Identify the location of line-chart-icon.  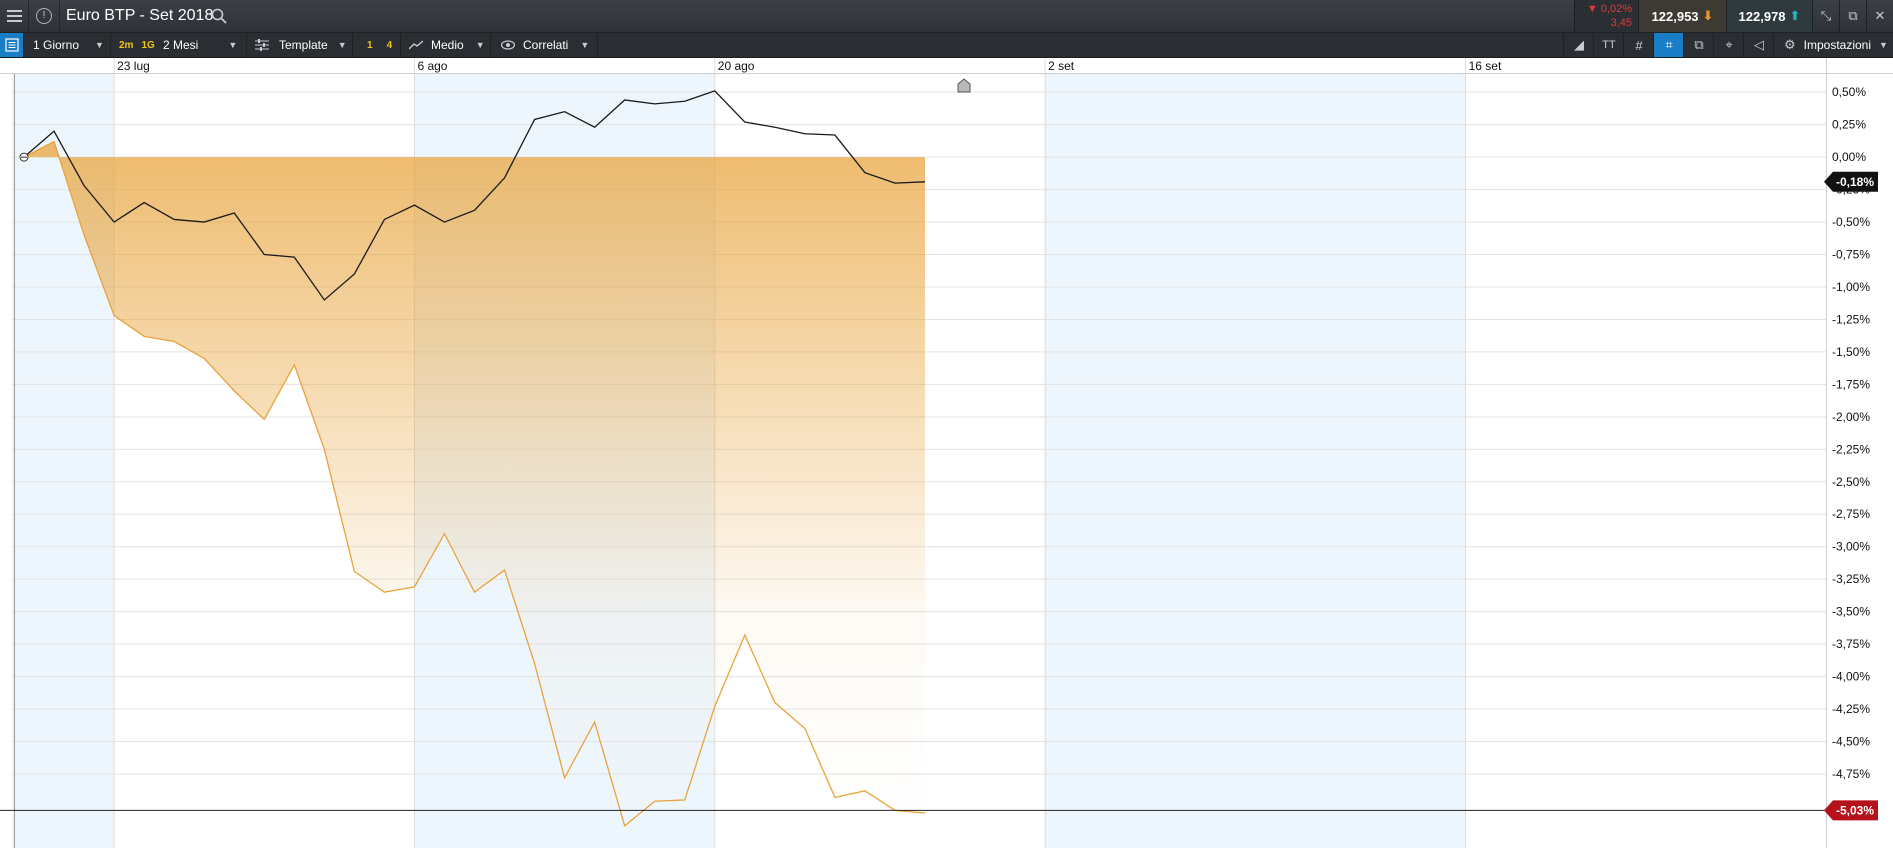
(416, 45).